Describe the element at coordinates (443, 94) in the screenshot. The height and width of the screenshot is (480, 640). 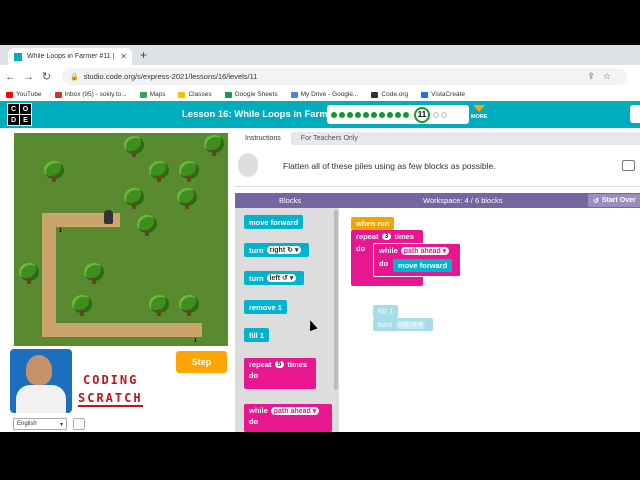
I see `bookmark-item: VistaCreate` at that location.